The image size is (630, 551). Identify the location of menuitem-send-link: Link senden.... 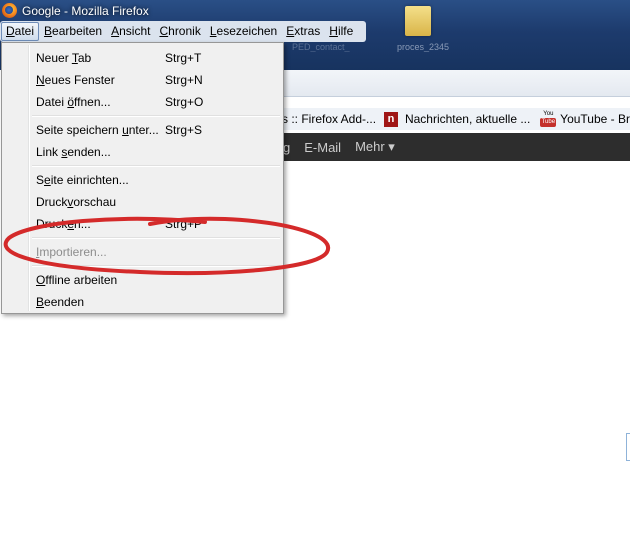
(156, 152).